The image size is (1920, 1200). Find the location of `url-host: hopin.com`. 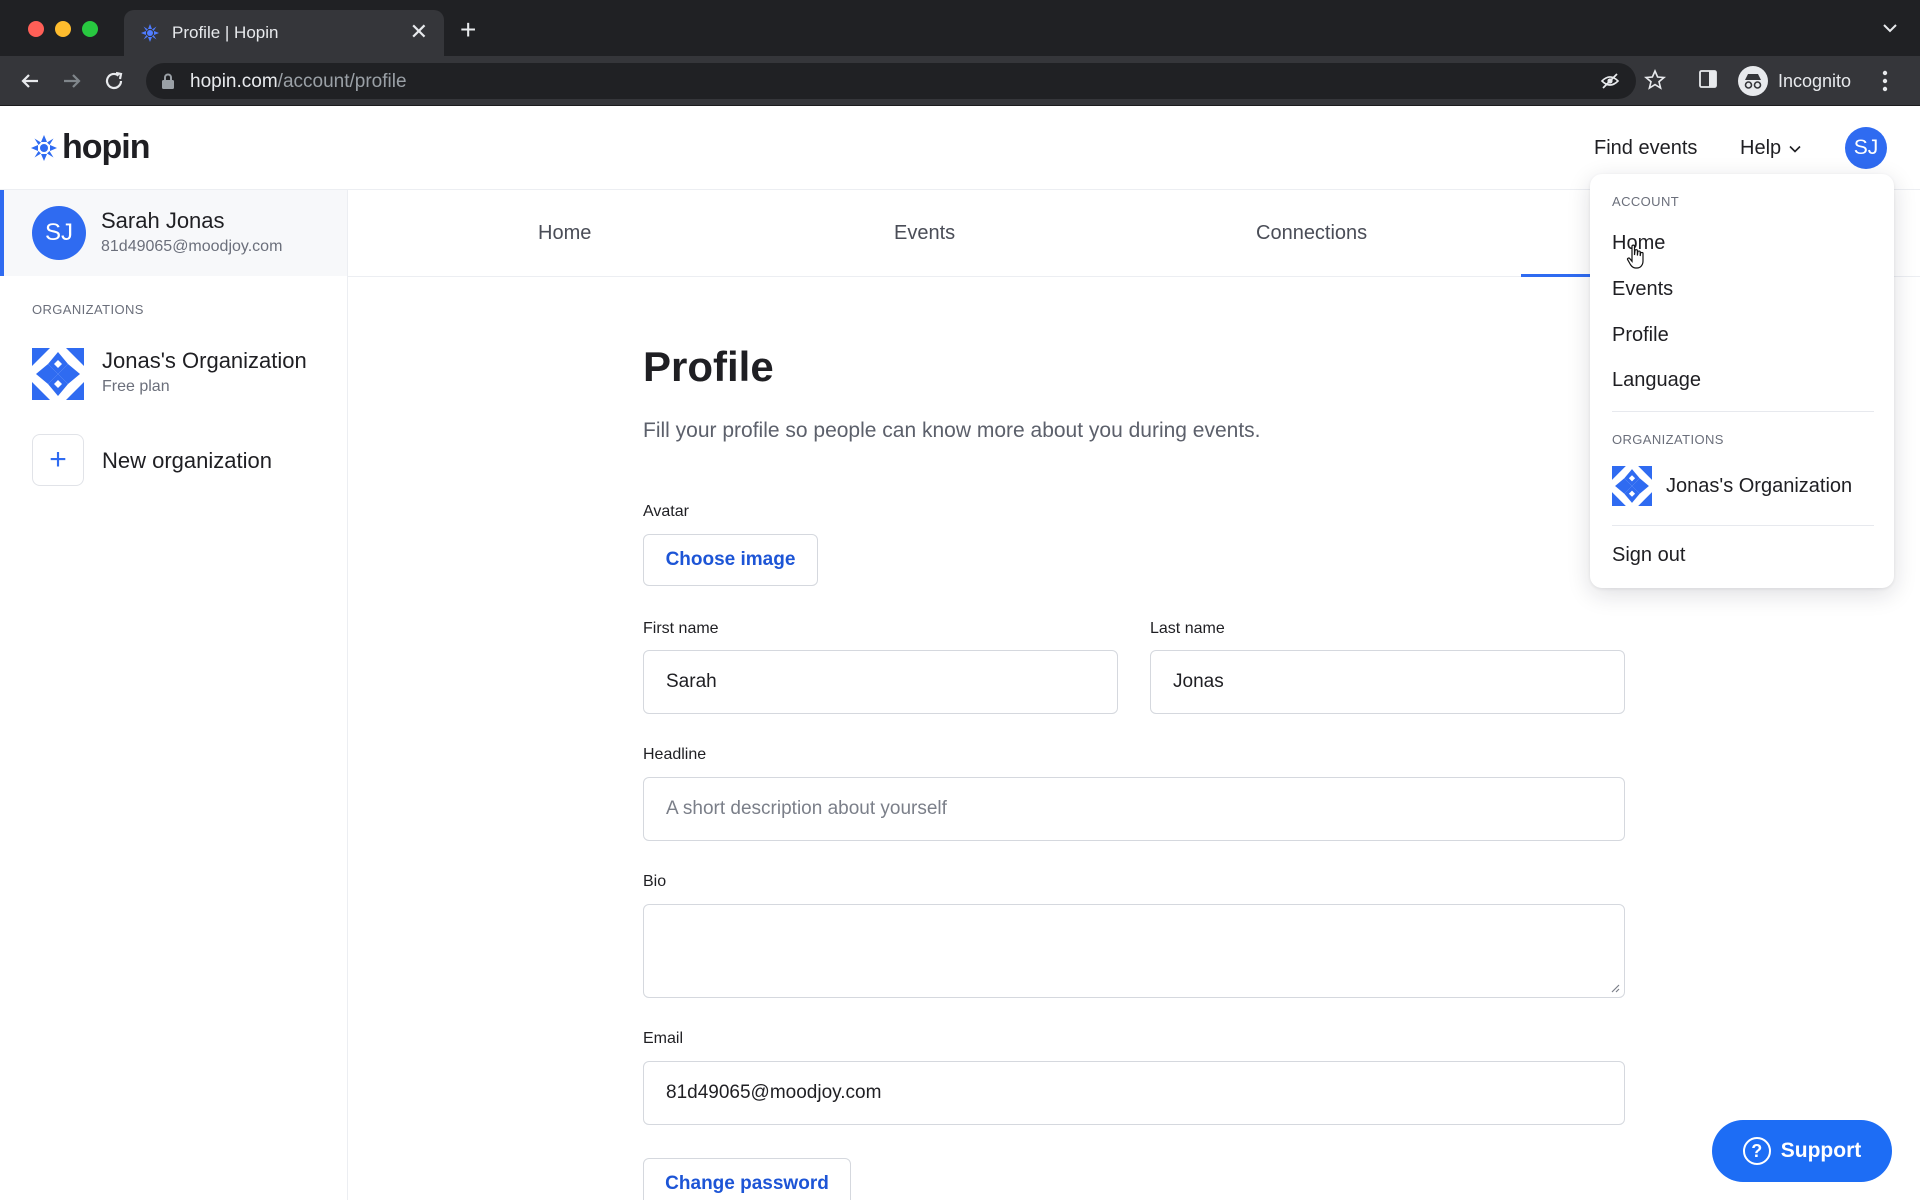

url-host: hopin.com is located at coordinates (234, 81).